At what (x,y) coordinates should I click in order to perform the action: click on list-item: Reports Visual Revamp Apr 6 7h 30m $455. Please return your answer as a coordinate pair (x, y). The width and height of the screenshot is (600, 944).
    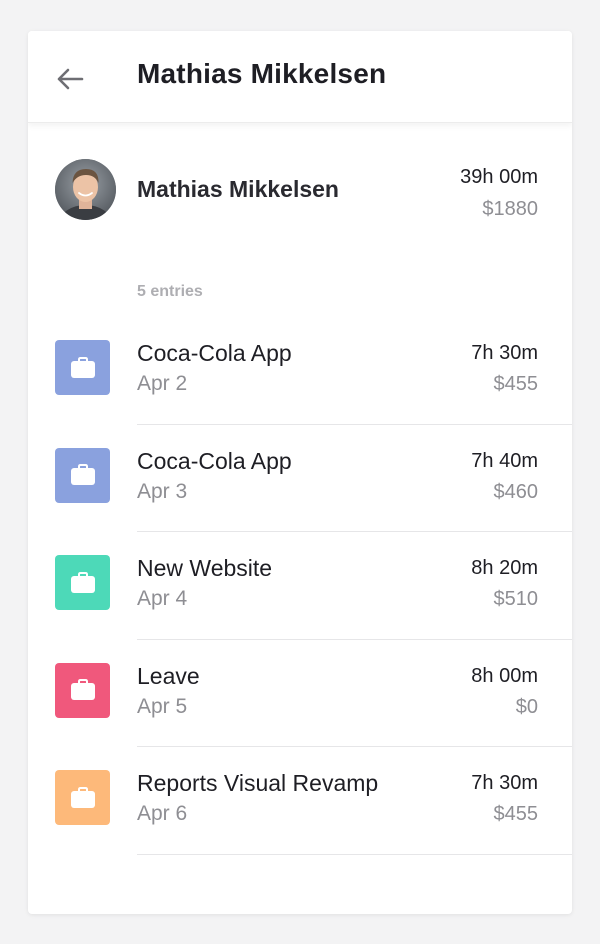
    Looking at the image, I should click on (300, 801).